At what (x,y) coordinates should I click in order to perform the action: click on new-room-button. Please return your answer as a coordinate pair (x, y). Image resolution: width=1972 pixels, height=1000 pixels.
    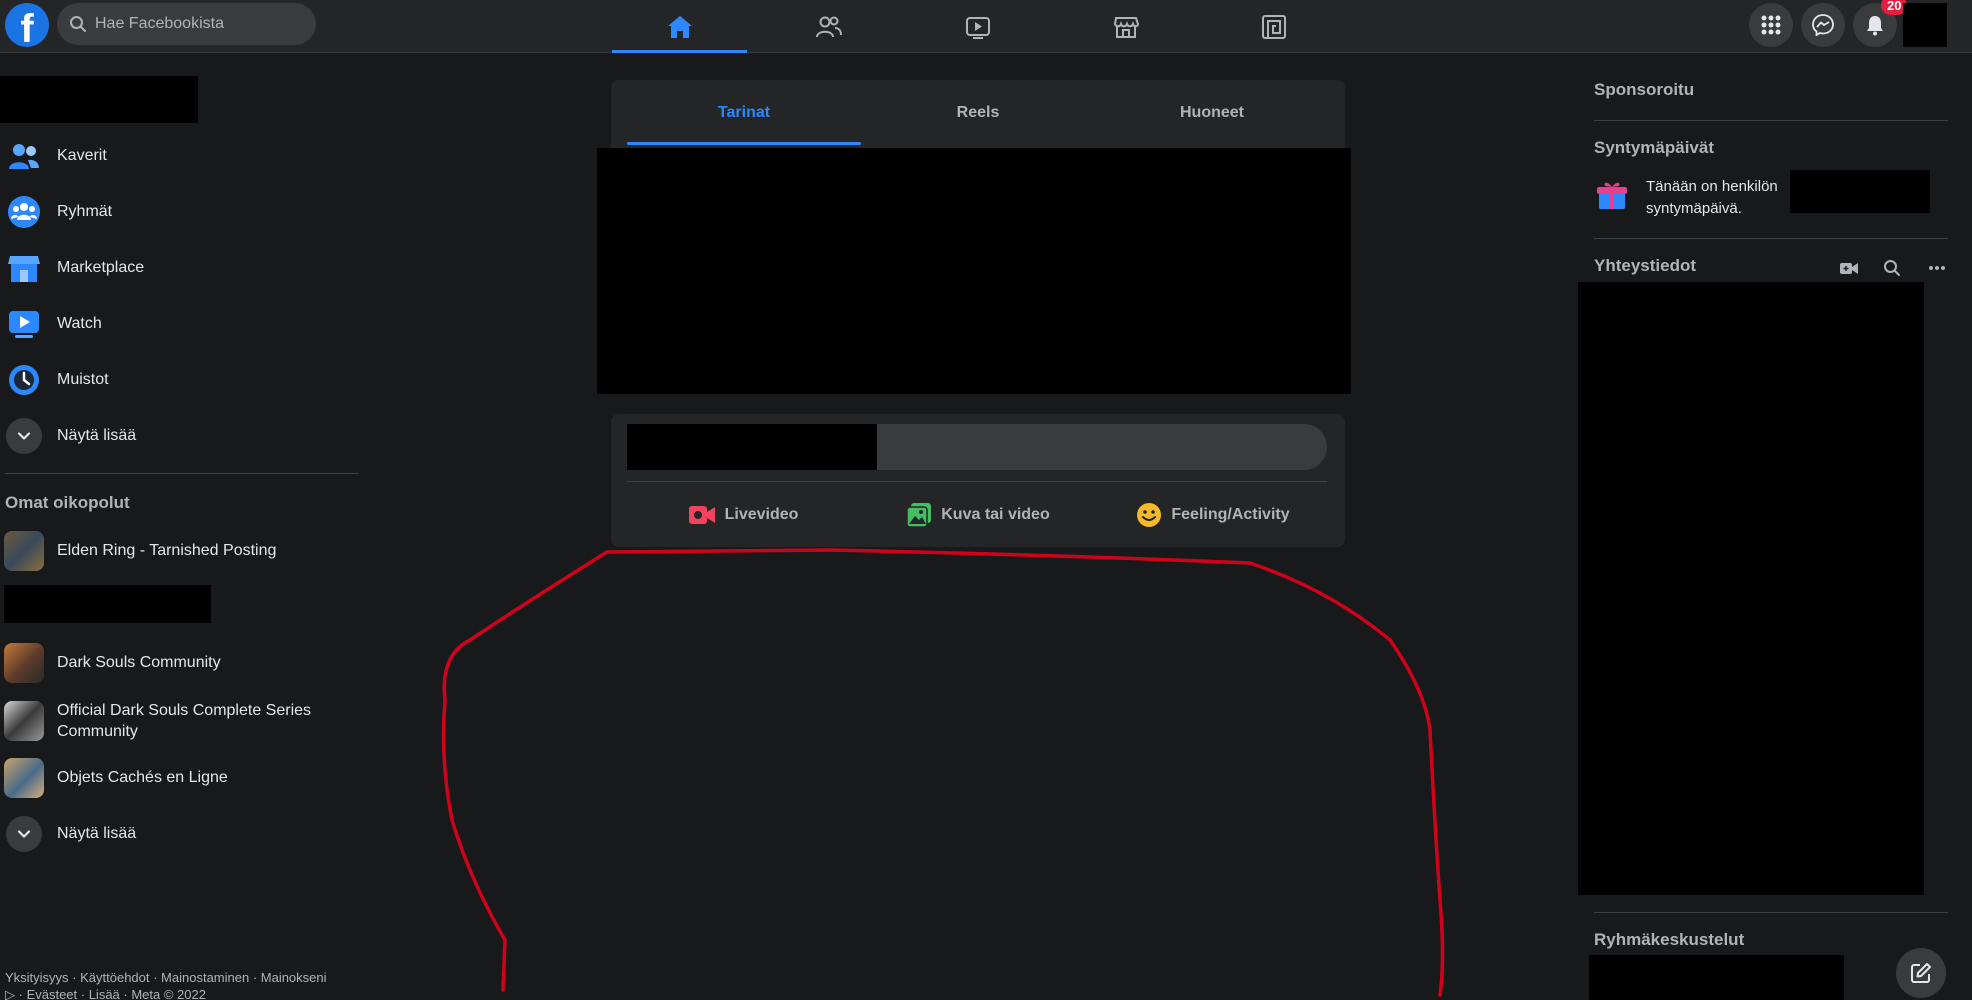
    Looking at the image, I should click on (1849, 268).